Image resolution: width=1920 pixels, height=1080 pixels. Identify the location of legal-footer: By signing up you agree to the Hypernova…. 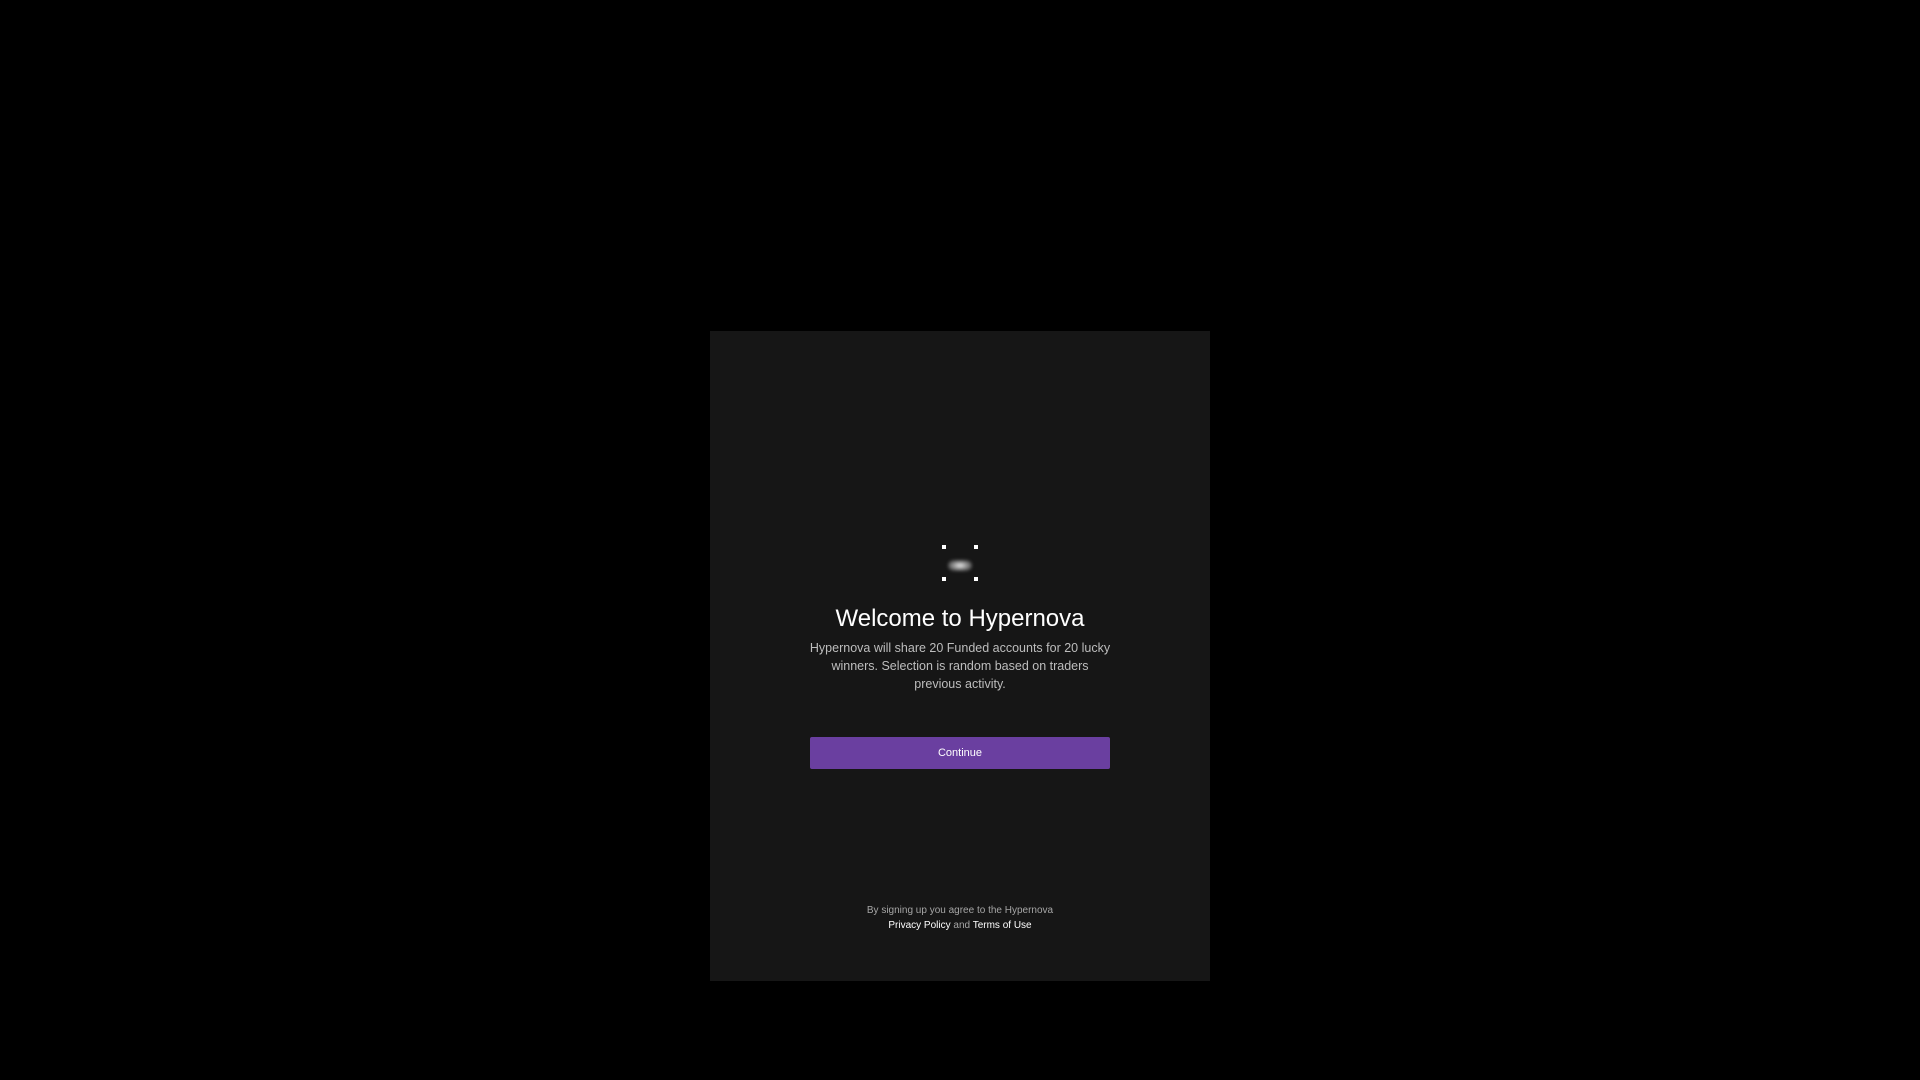
(960, 918).